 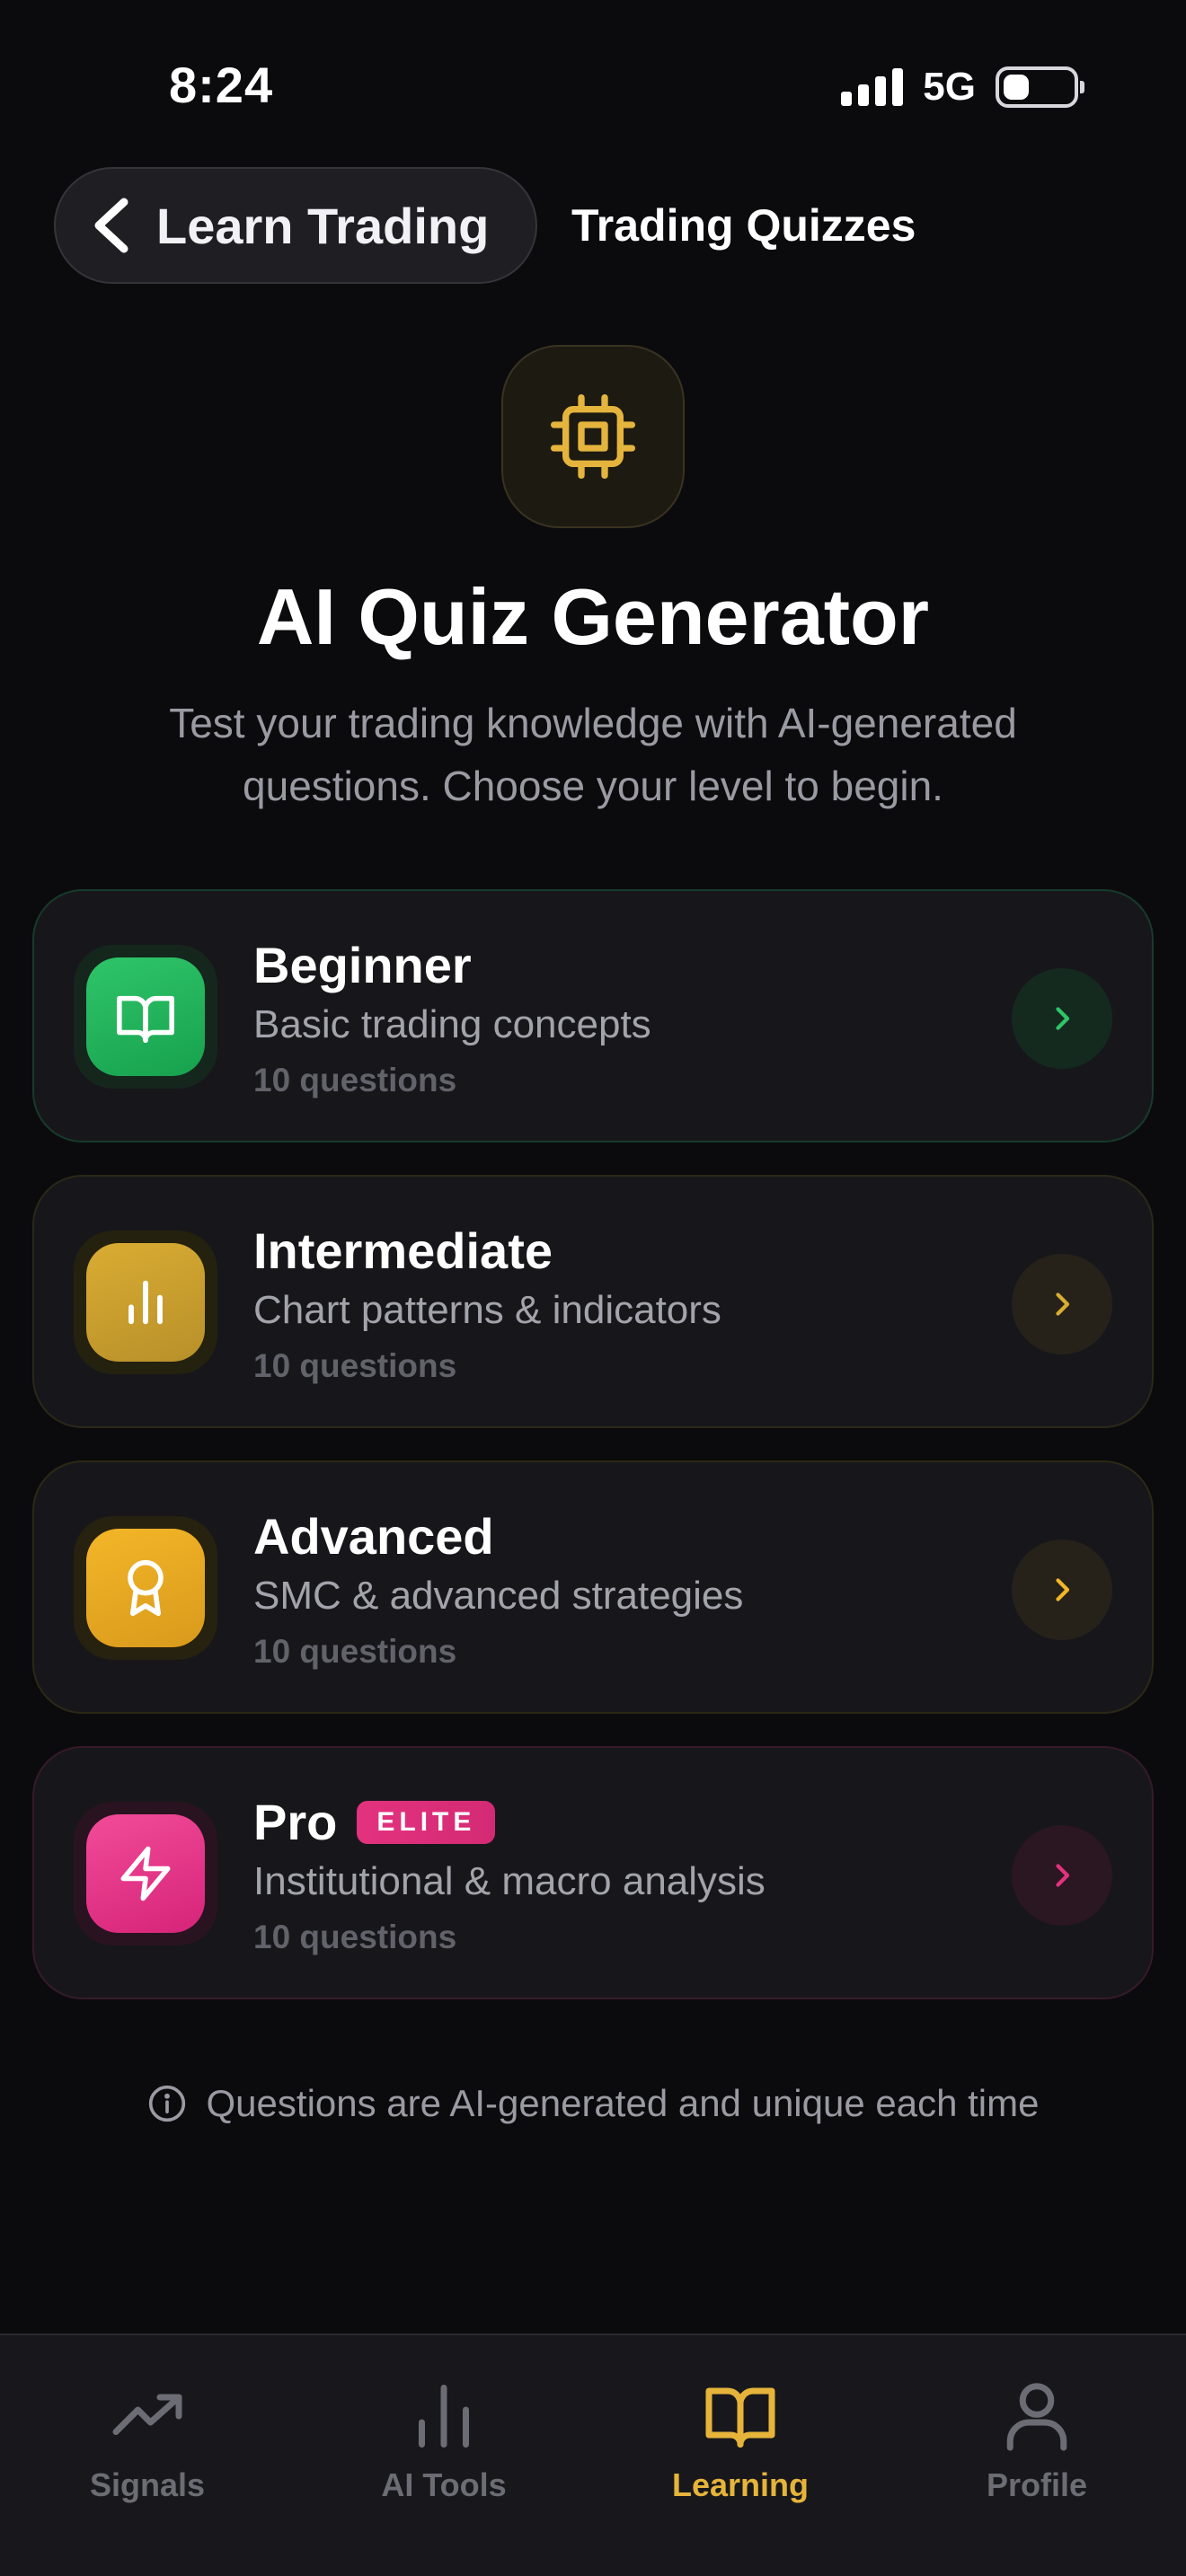 What do you see at coordinates (362, 965) in the screenshot?
I see `level-title: Beginner` at bounding box center [362, 965].